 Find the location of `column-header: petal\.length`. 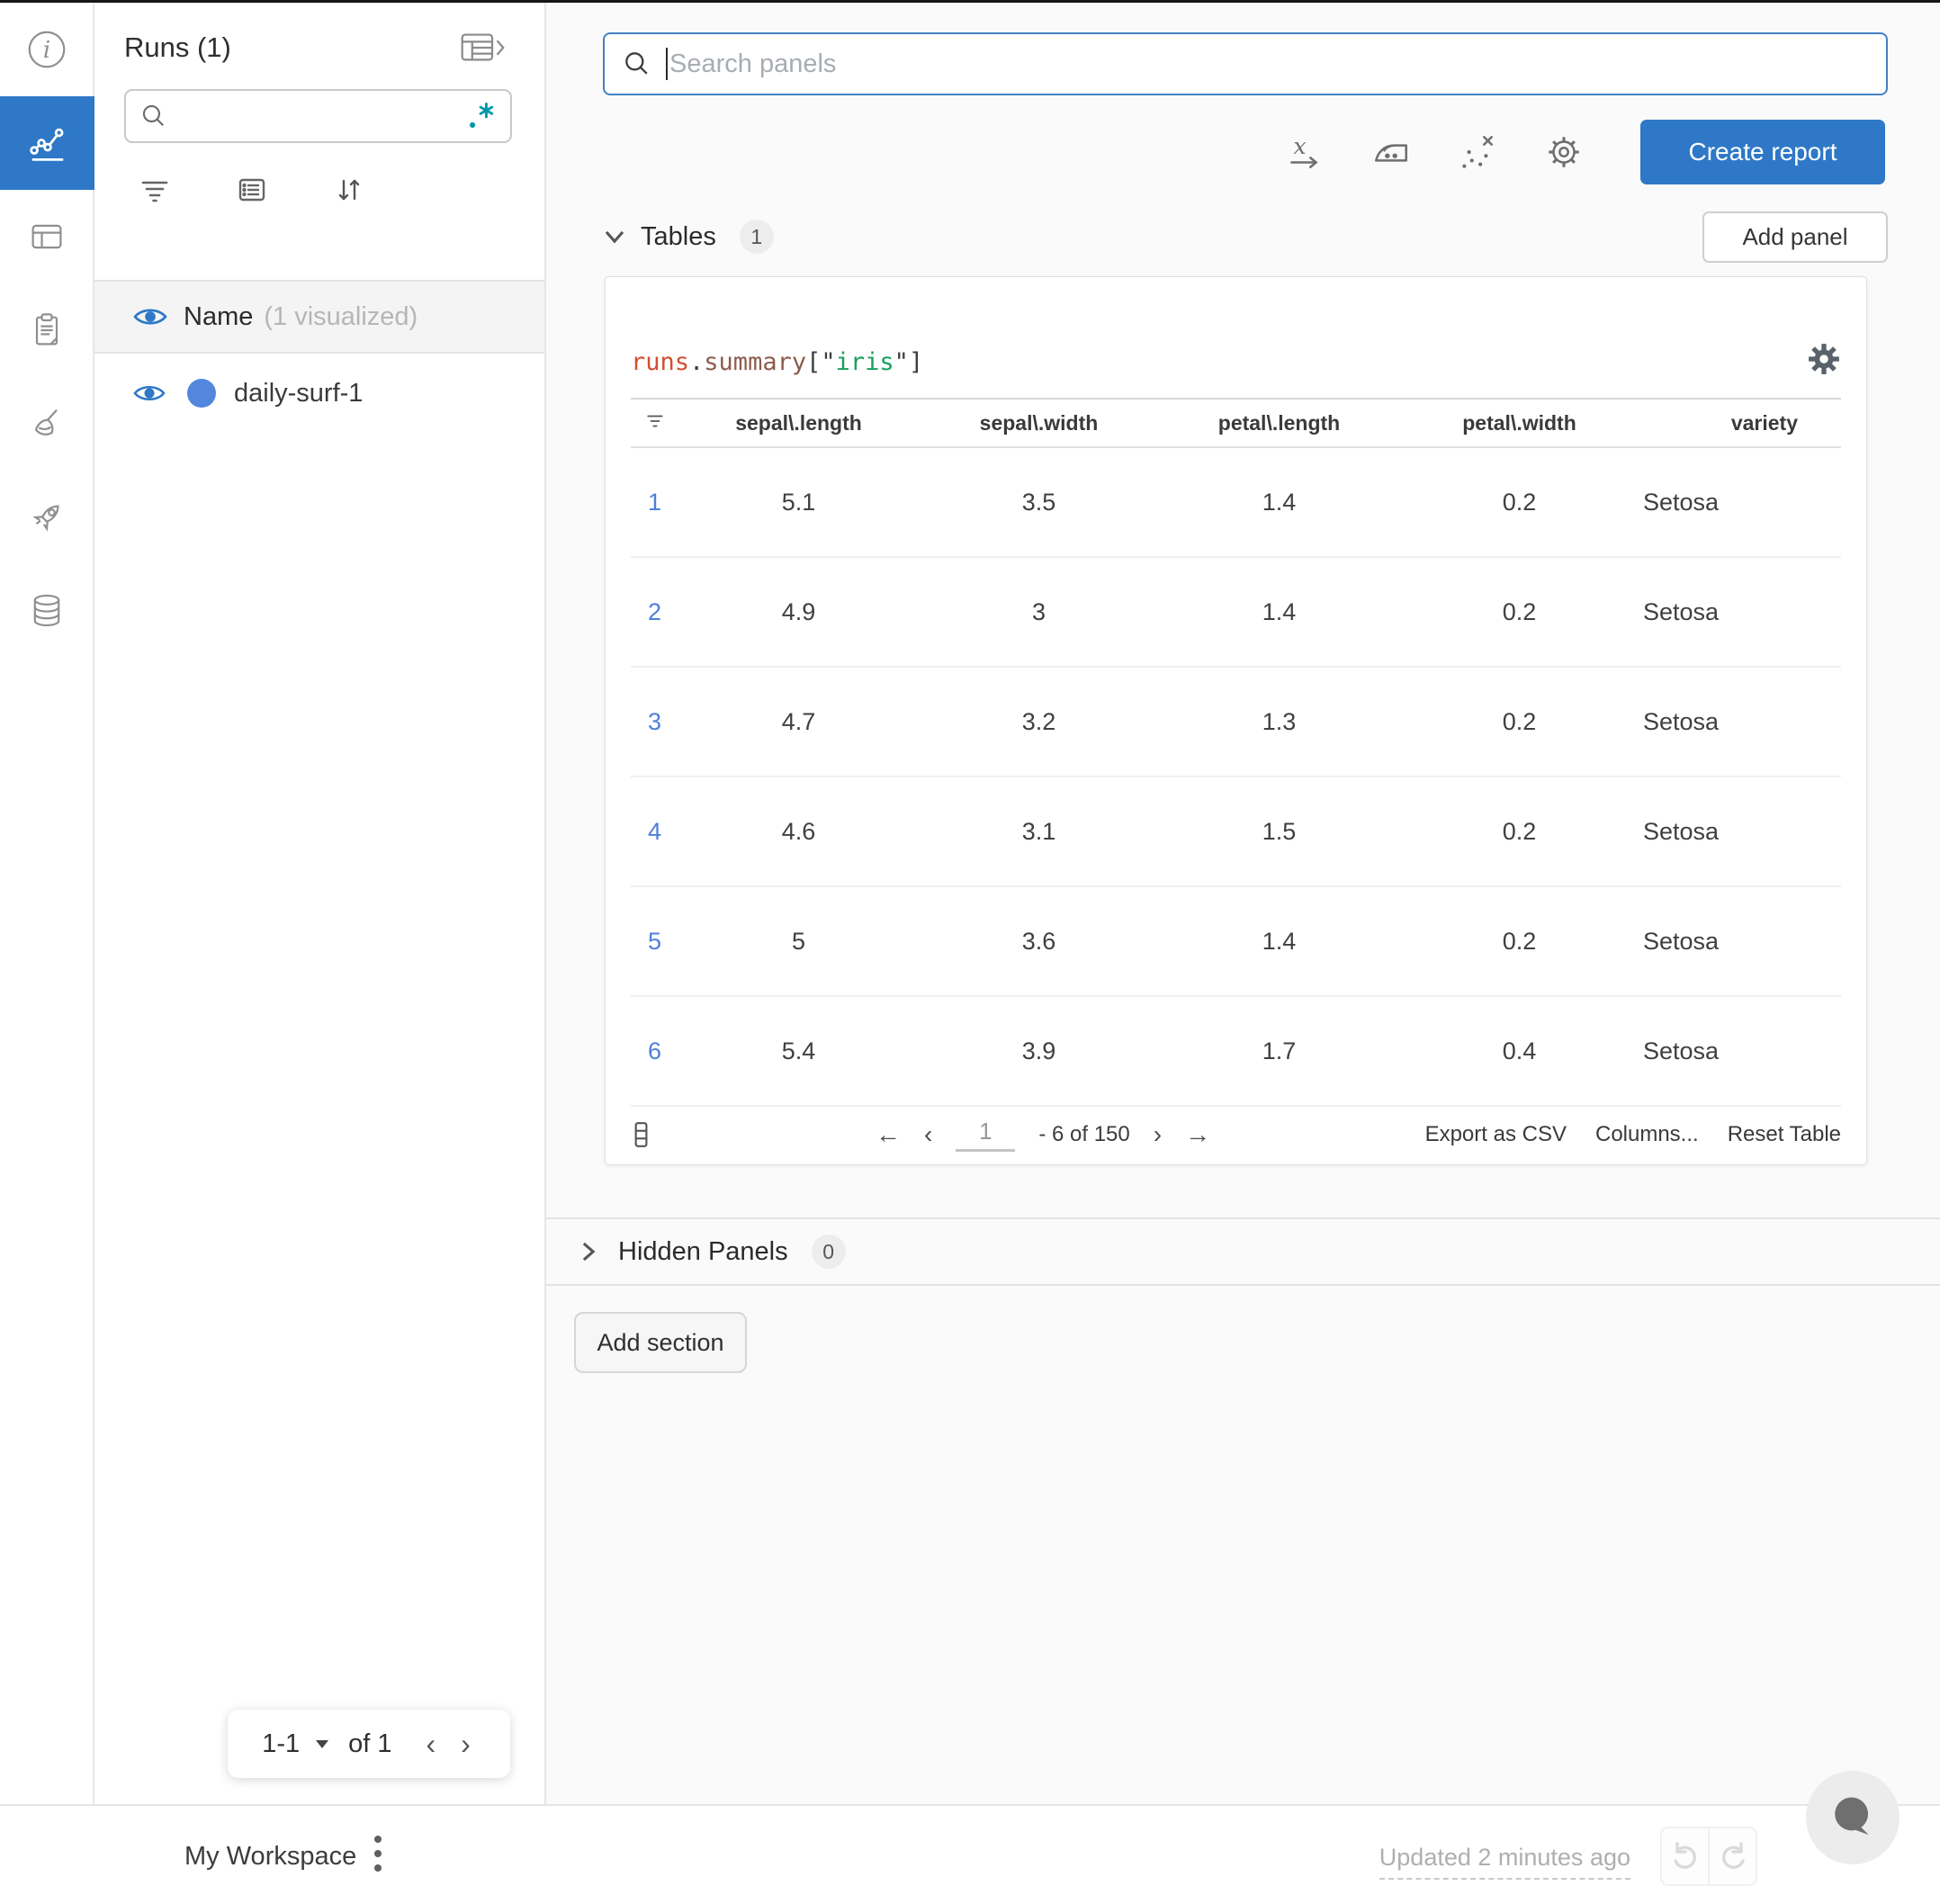

column-header: petal\.length is located at coordinates (1279, 424).